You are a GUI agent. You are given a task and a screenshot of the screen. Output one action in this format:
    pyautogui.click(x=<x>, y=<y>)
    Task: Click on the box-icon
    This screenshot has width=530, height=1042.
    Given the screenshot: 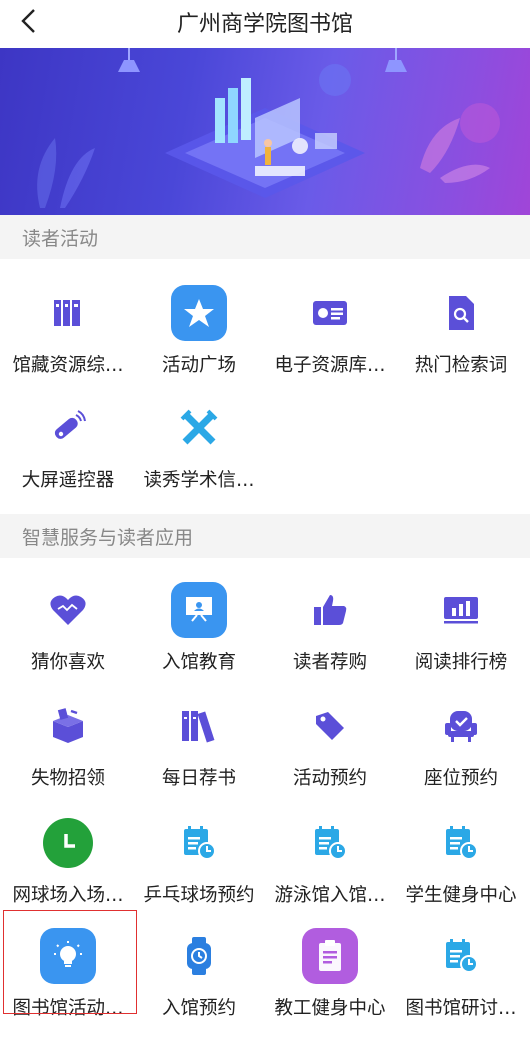 What is the action you would take?
    pyautogui.click(x=68, y=726)
    